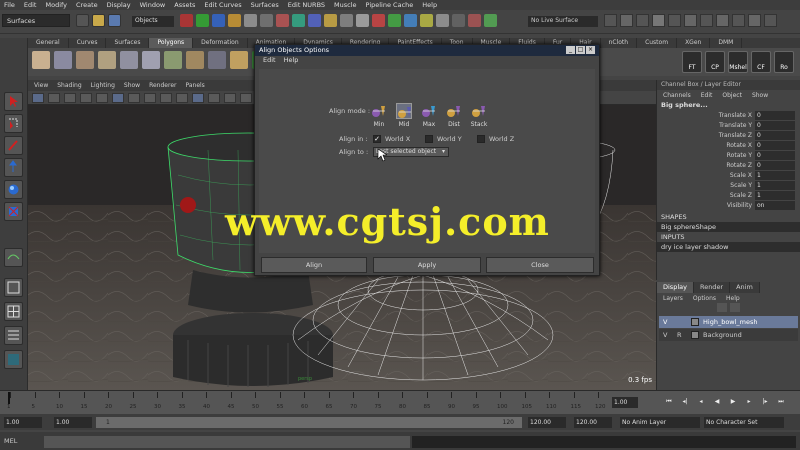 Image resolution: width=800 pixels, height=450 pixels. I want to click on layer-menu-help: Help, so click(733, 298).